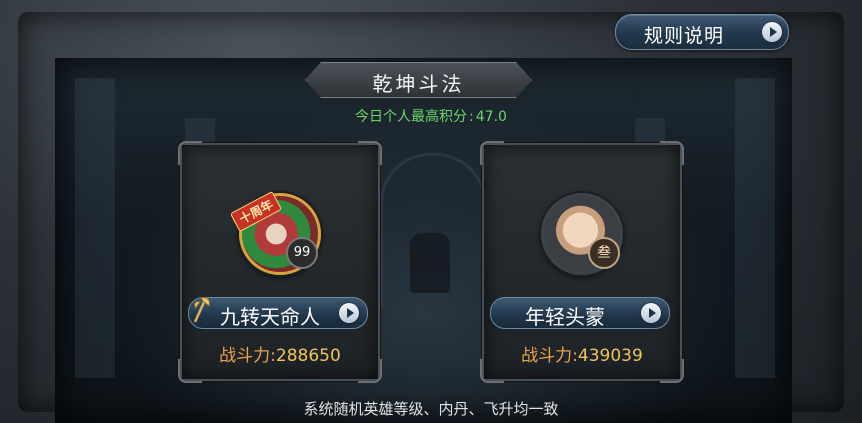  What do you see at coordinates (418, 84) in the screenshot?
I see `page-title: 乾坤斗法` at bounding box center [418, 84].